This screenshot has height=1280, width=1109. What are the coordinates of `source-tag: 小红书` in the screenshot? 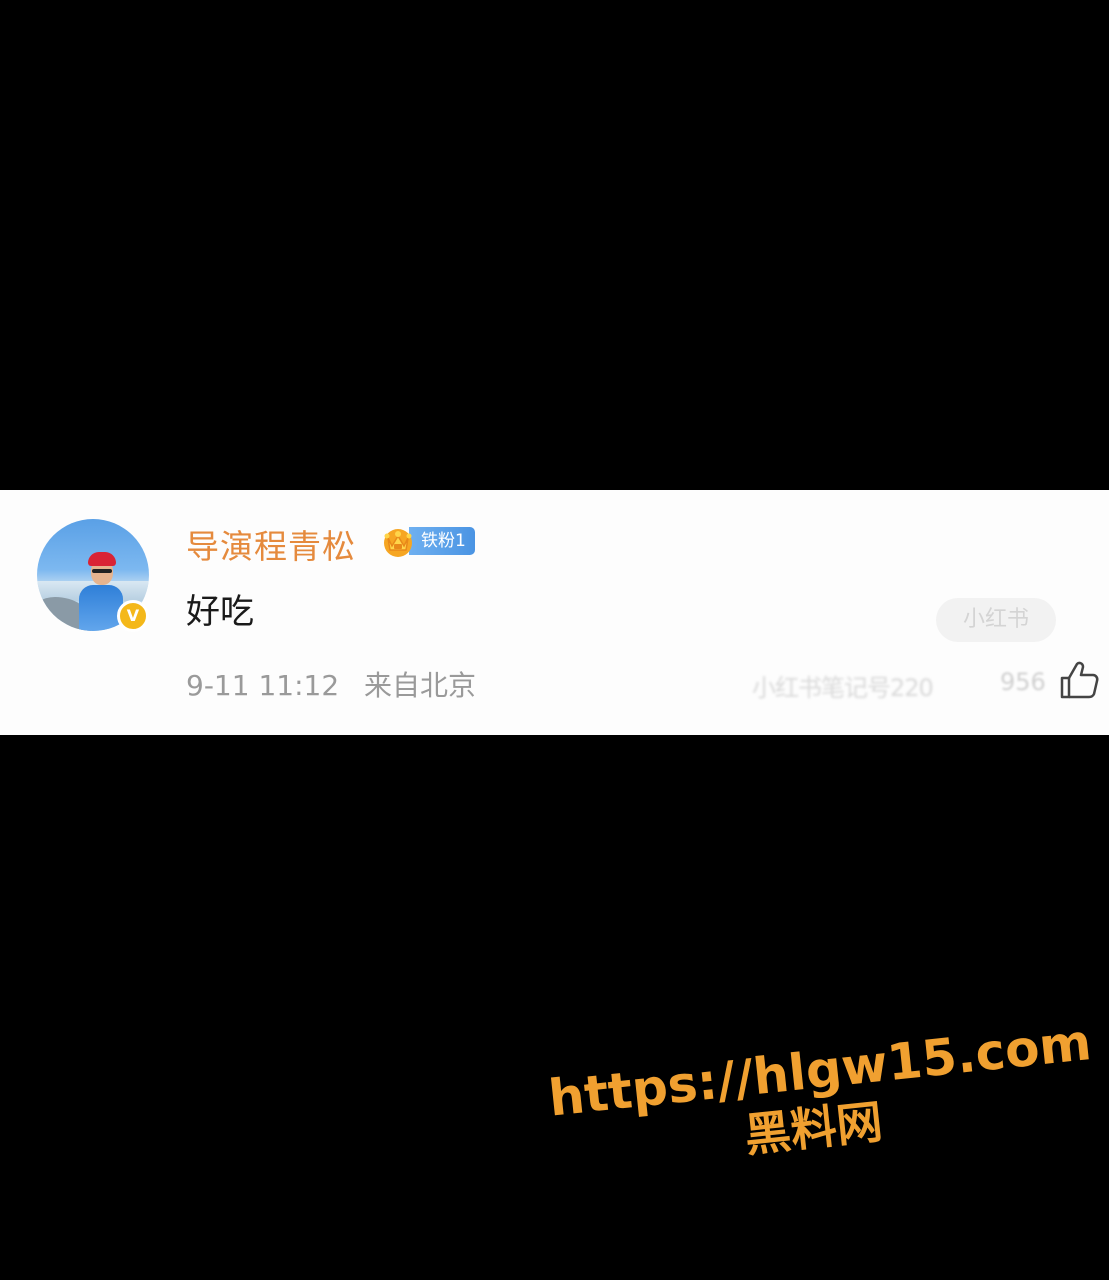 It's located at (996, 620).